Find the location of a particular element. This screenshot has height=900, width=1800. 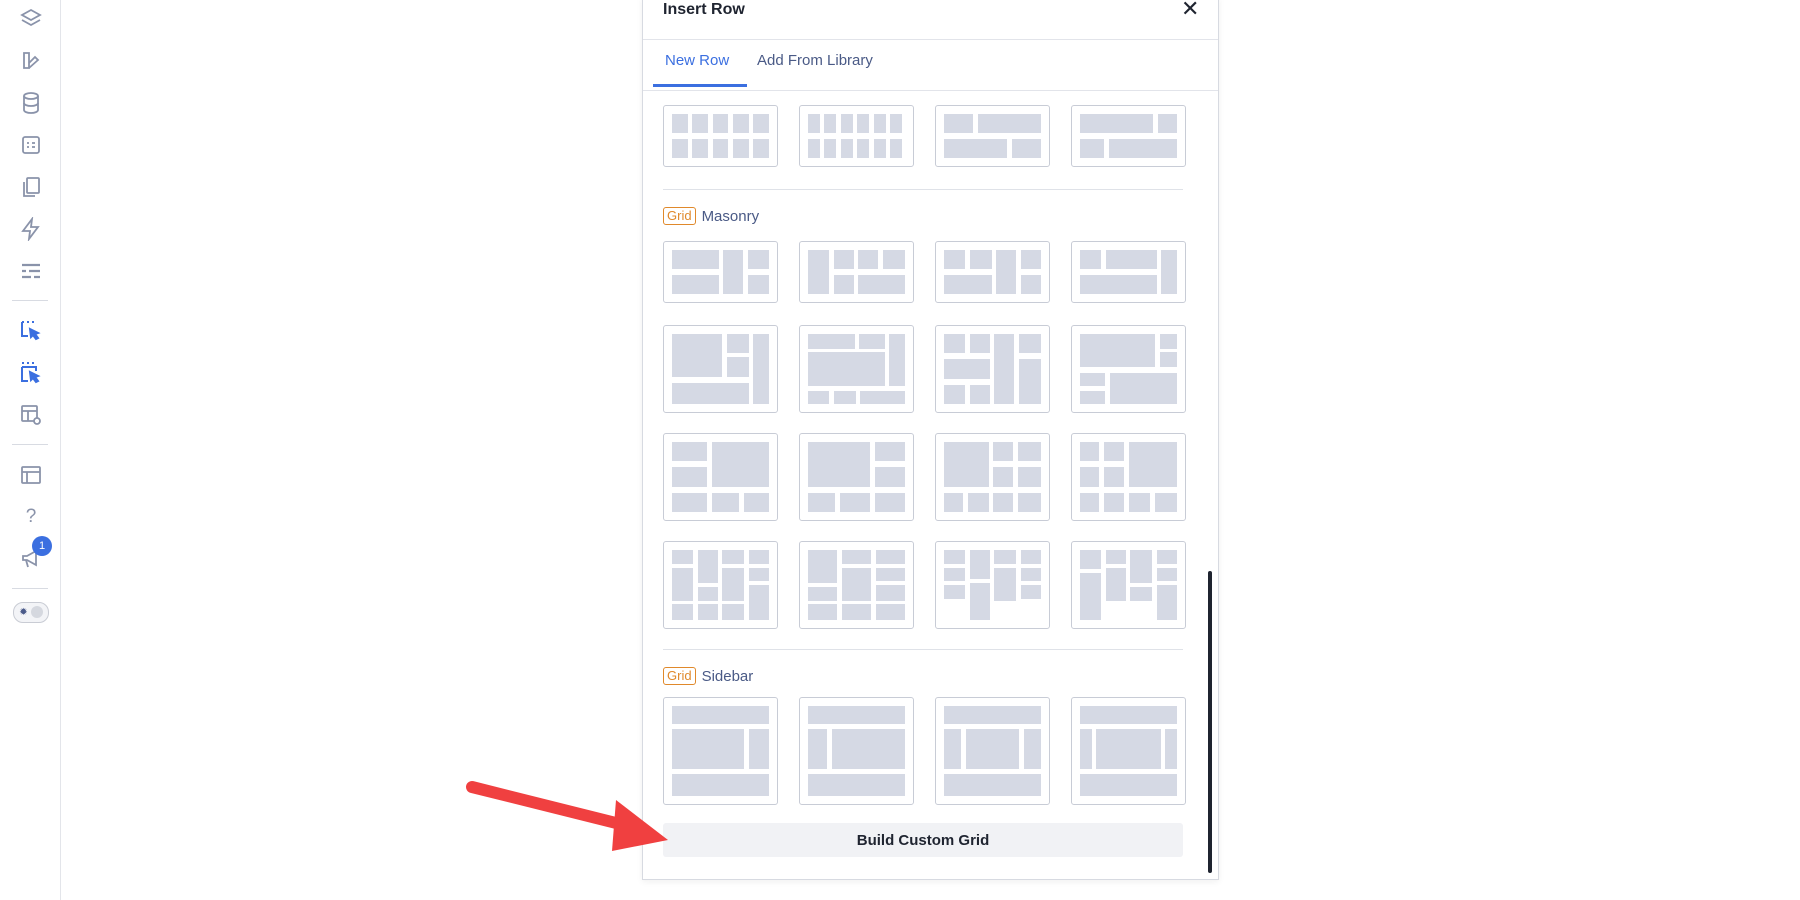

select-pointer-icon is located at coordinates (31, 331).